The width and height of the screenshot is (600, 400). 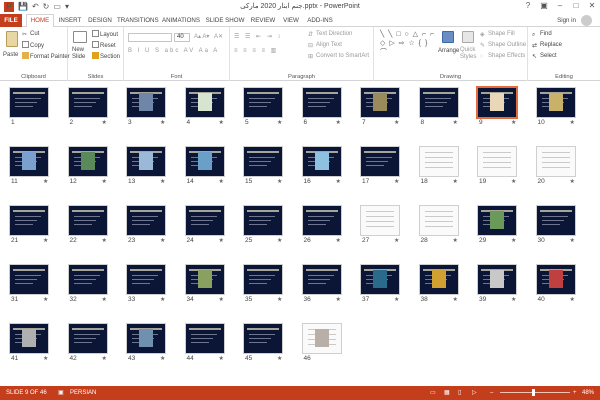 What do you see at coordinates (67, 7) in the screenshot?
I see `customize-toolbar-icon: ▾` at bounding box center [67, 7].